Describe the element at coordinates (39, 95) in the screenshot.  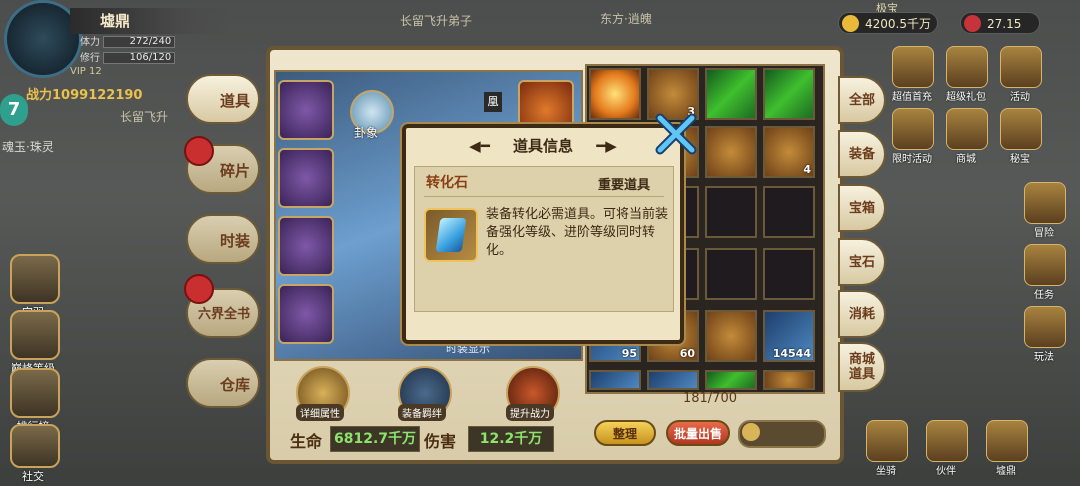
I see `power-label: 战力` at that location.